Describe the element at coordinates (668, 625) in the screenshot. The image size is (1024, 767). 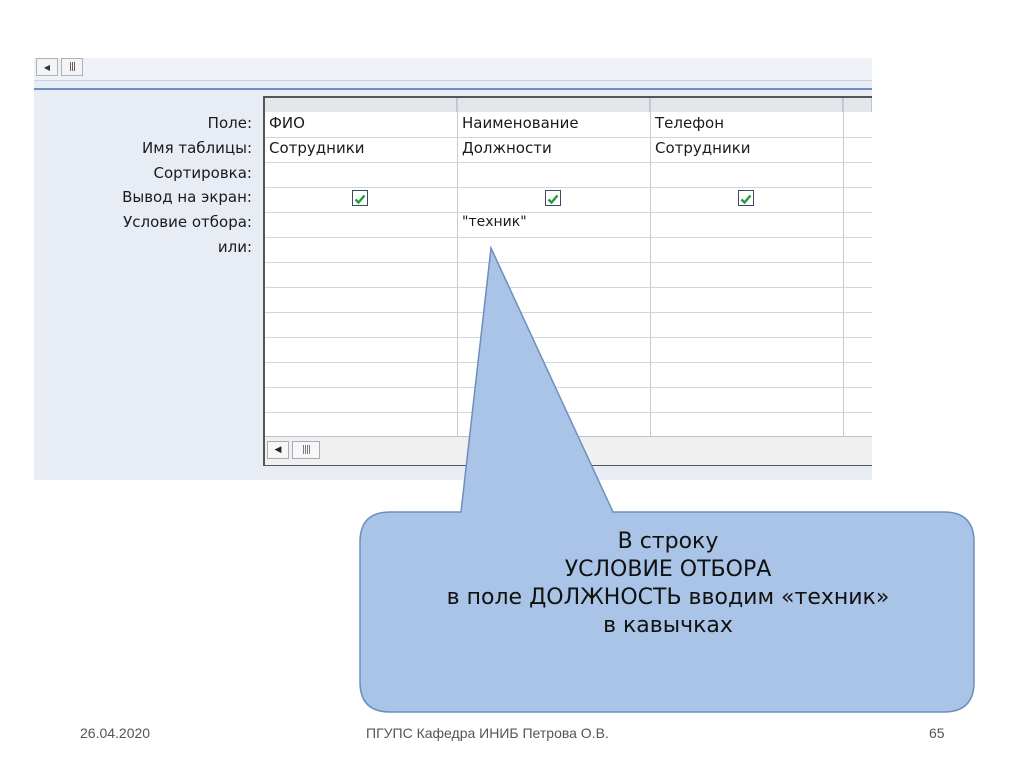
I see `callout-line: в кавычках` at that location.